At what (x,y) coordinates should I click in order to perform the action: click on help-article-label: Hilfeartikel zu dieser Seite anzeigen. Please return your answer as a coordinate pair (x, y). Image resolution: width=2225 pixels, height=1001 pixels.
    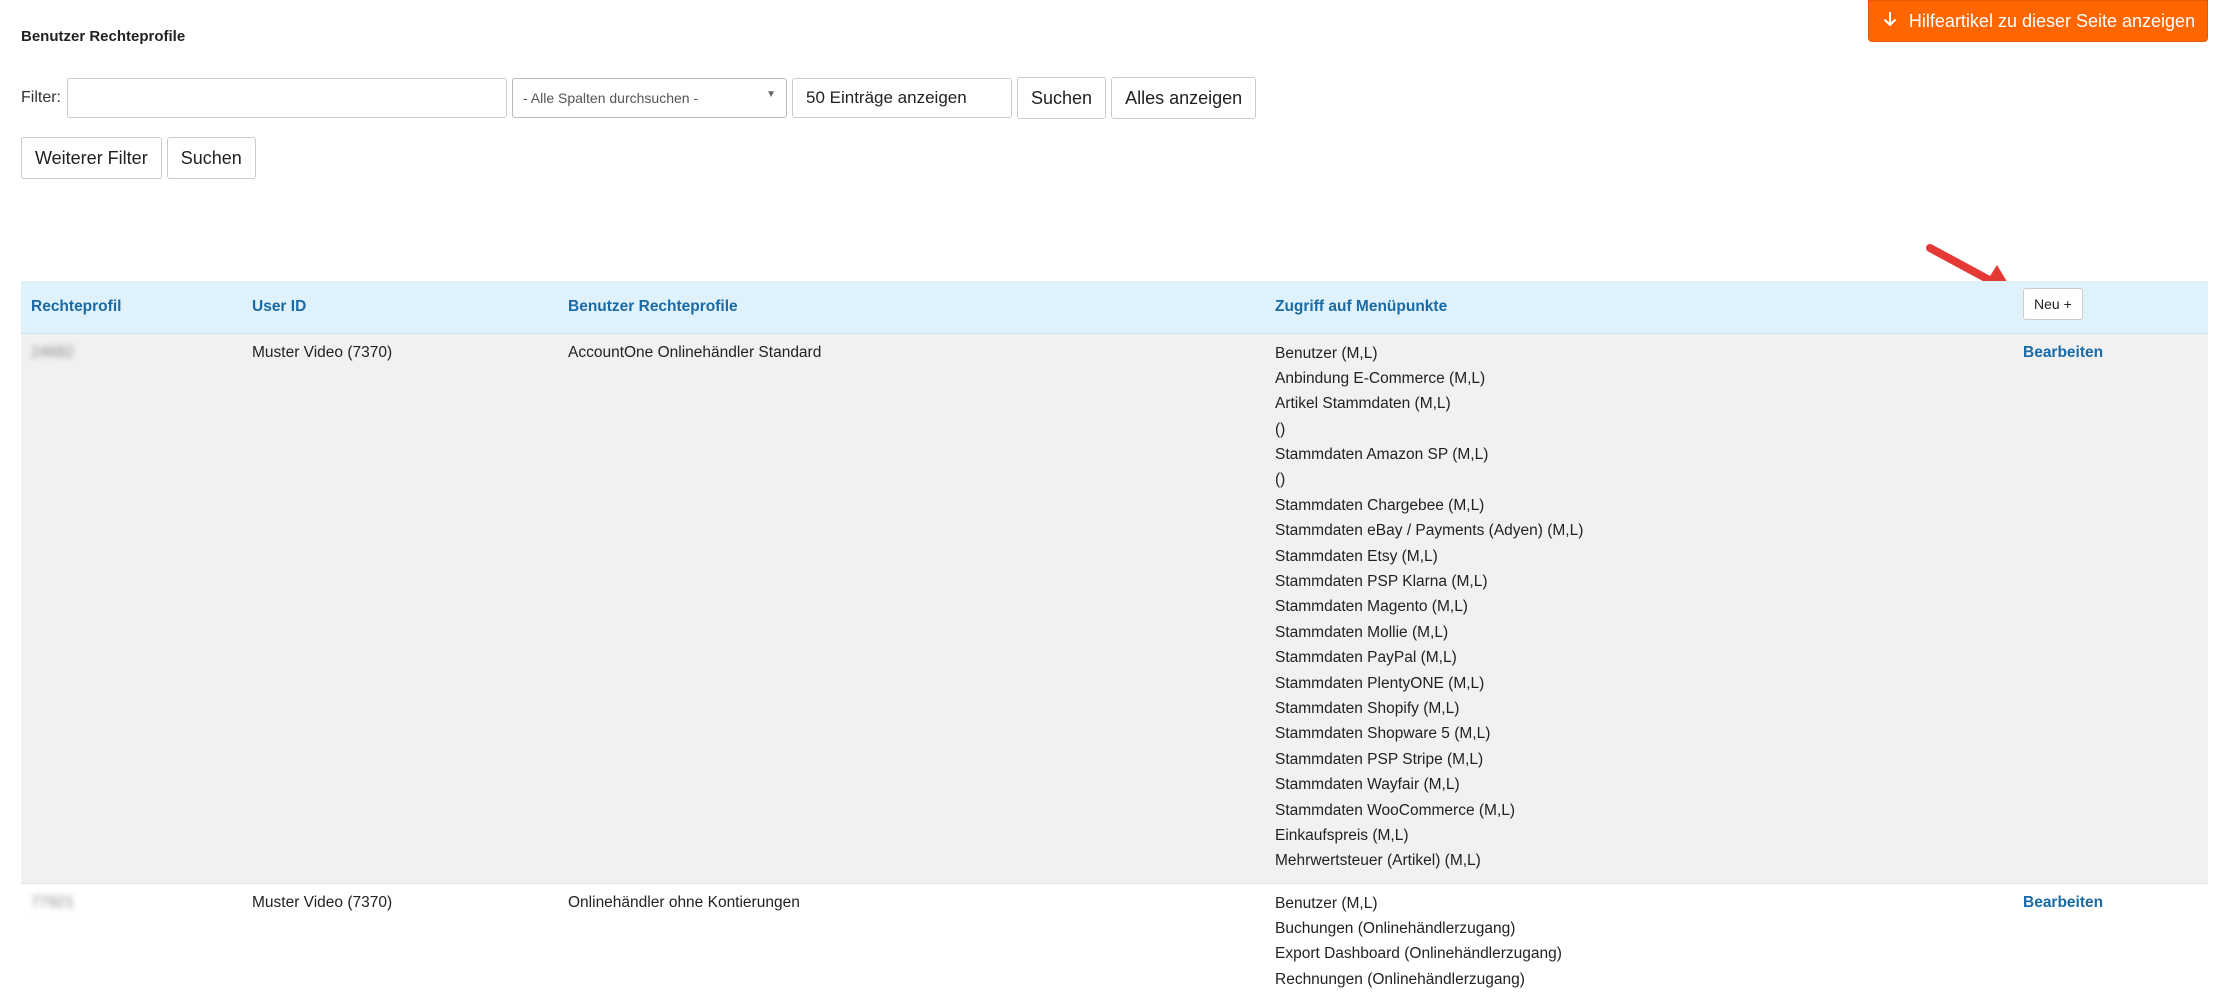
    Looking at the image, I should click on (2052, 20).